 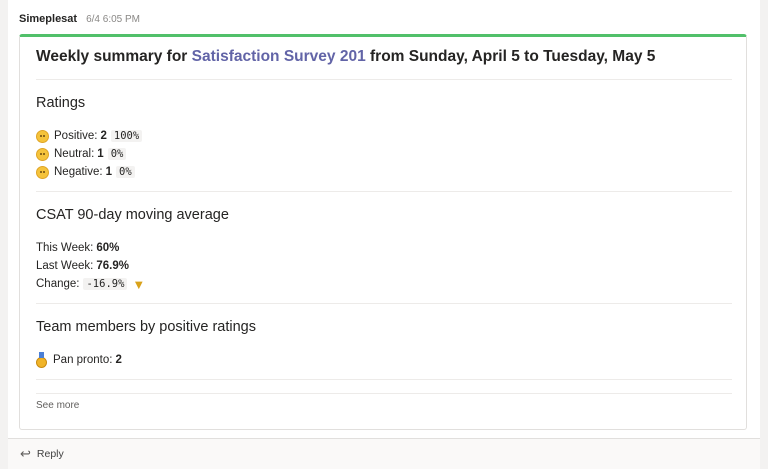 I want to click on rating-count: 2, so click(x=103, y=136).